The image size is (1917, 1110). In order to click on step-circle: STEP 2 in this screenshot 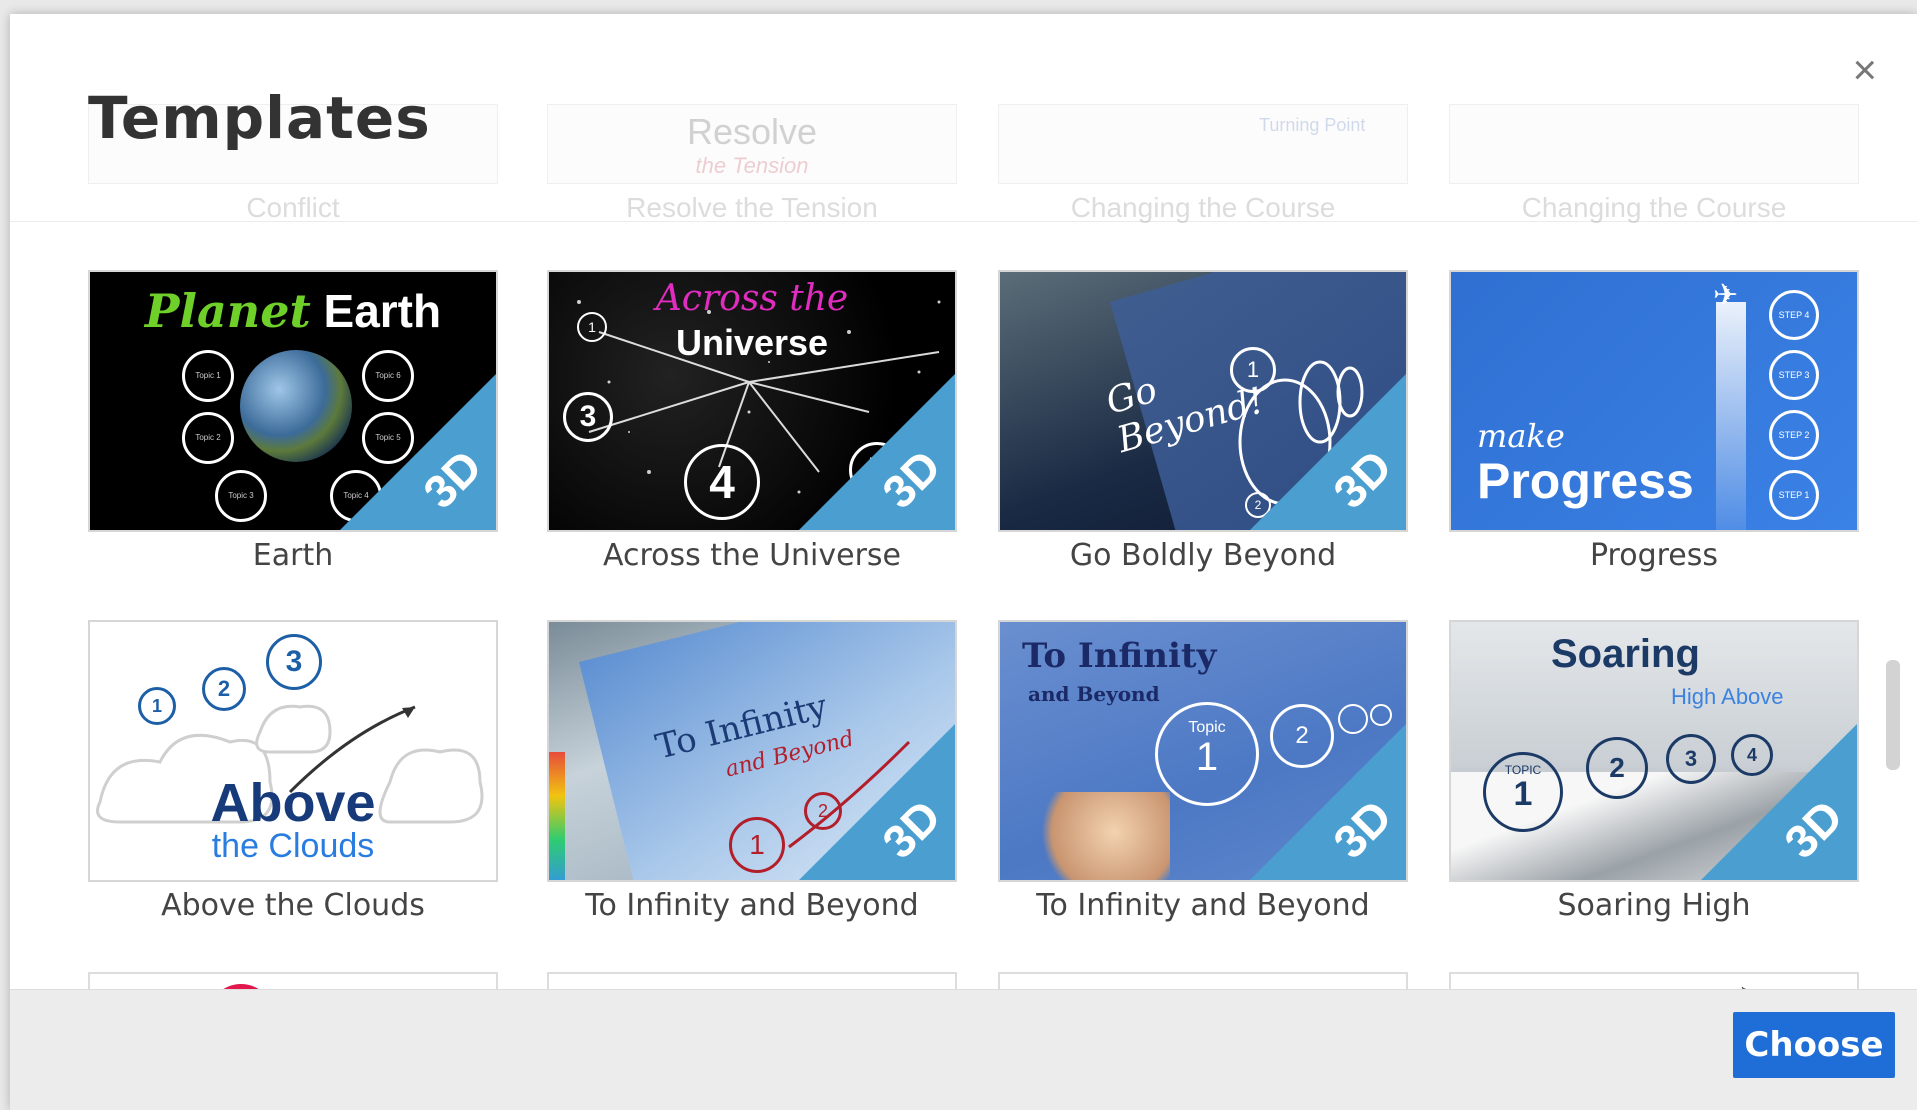, I will do `click(1794, 435)`.